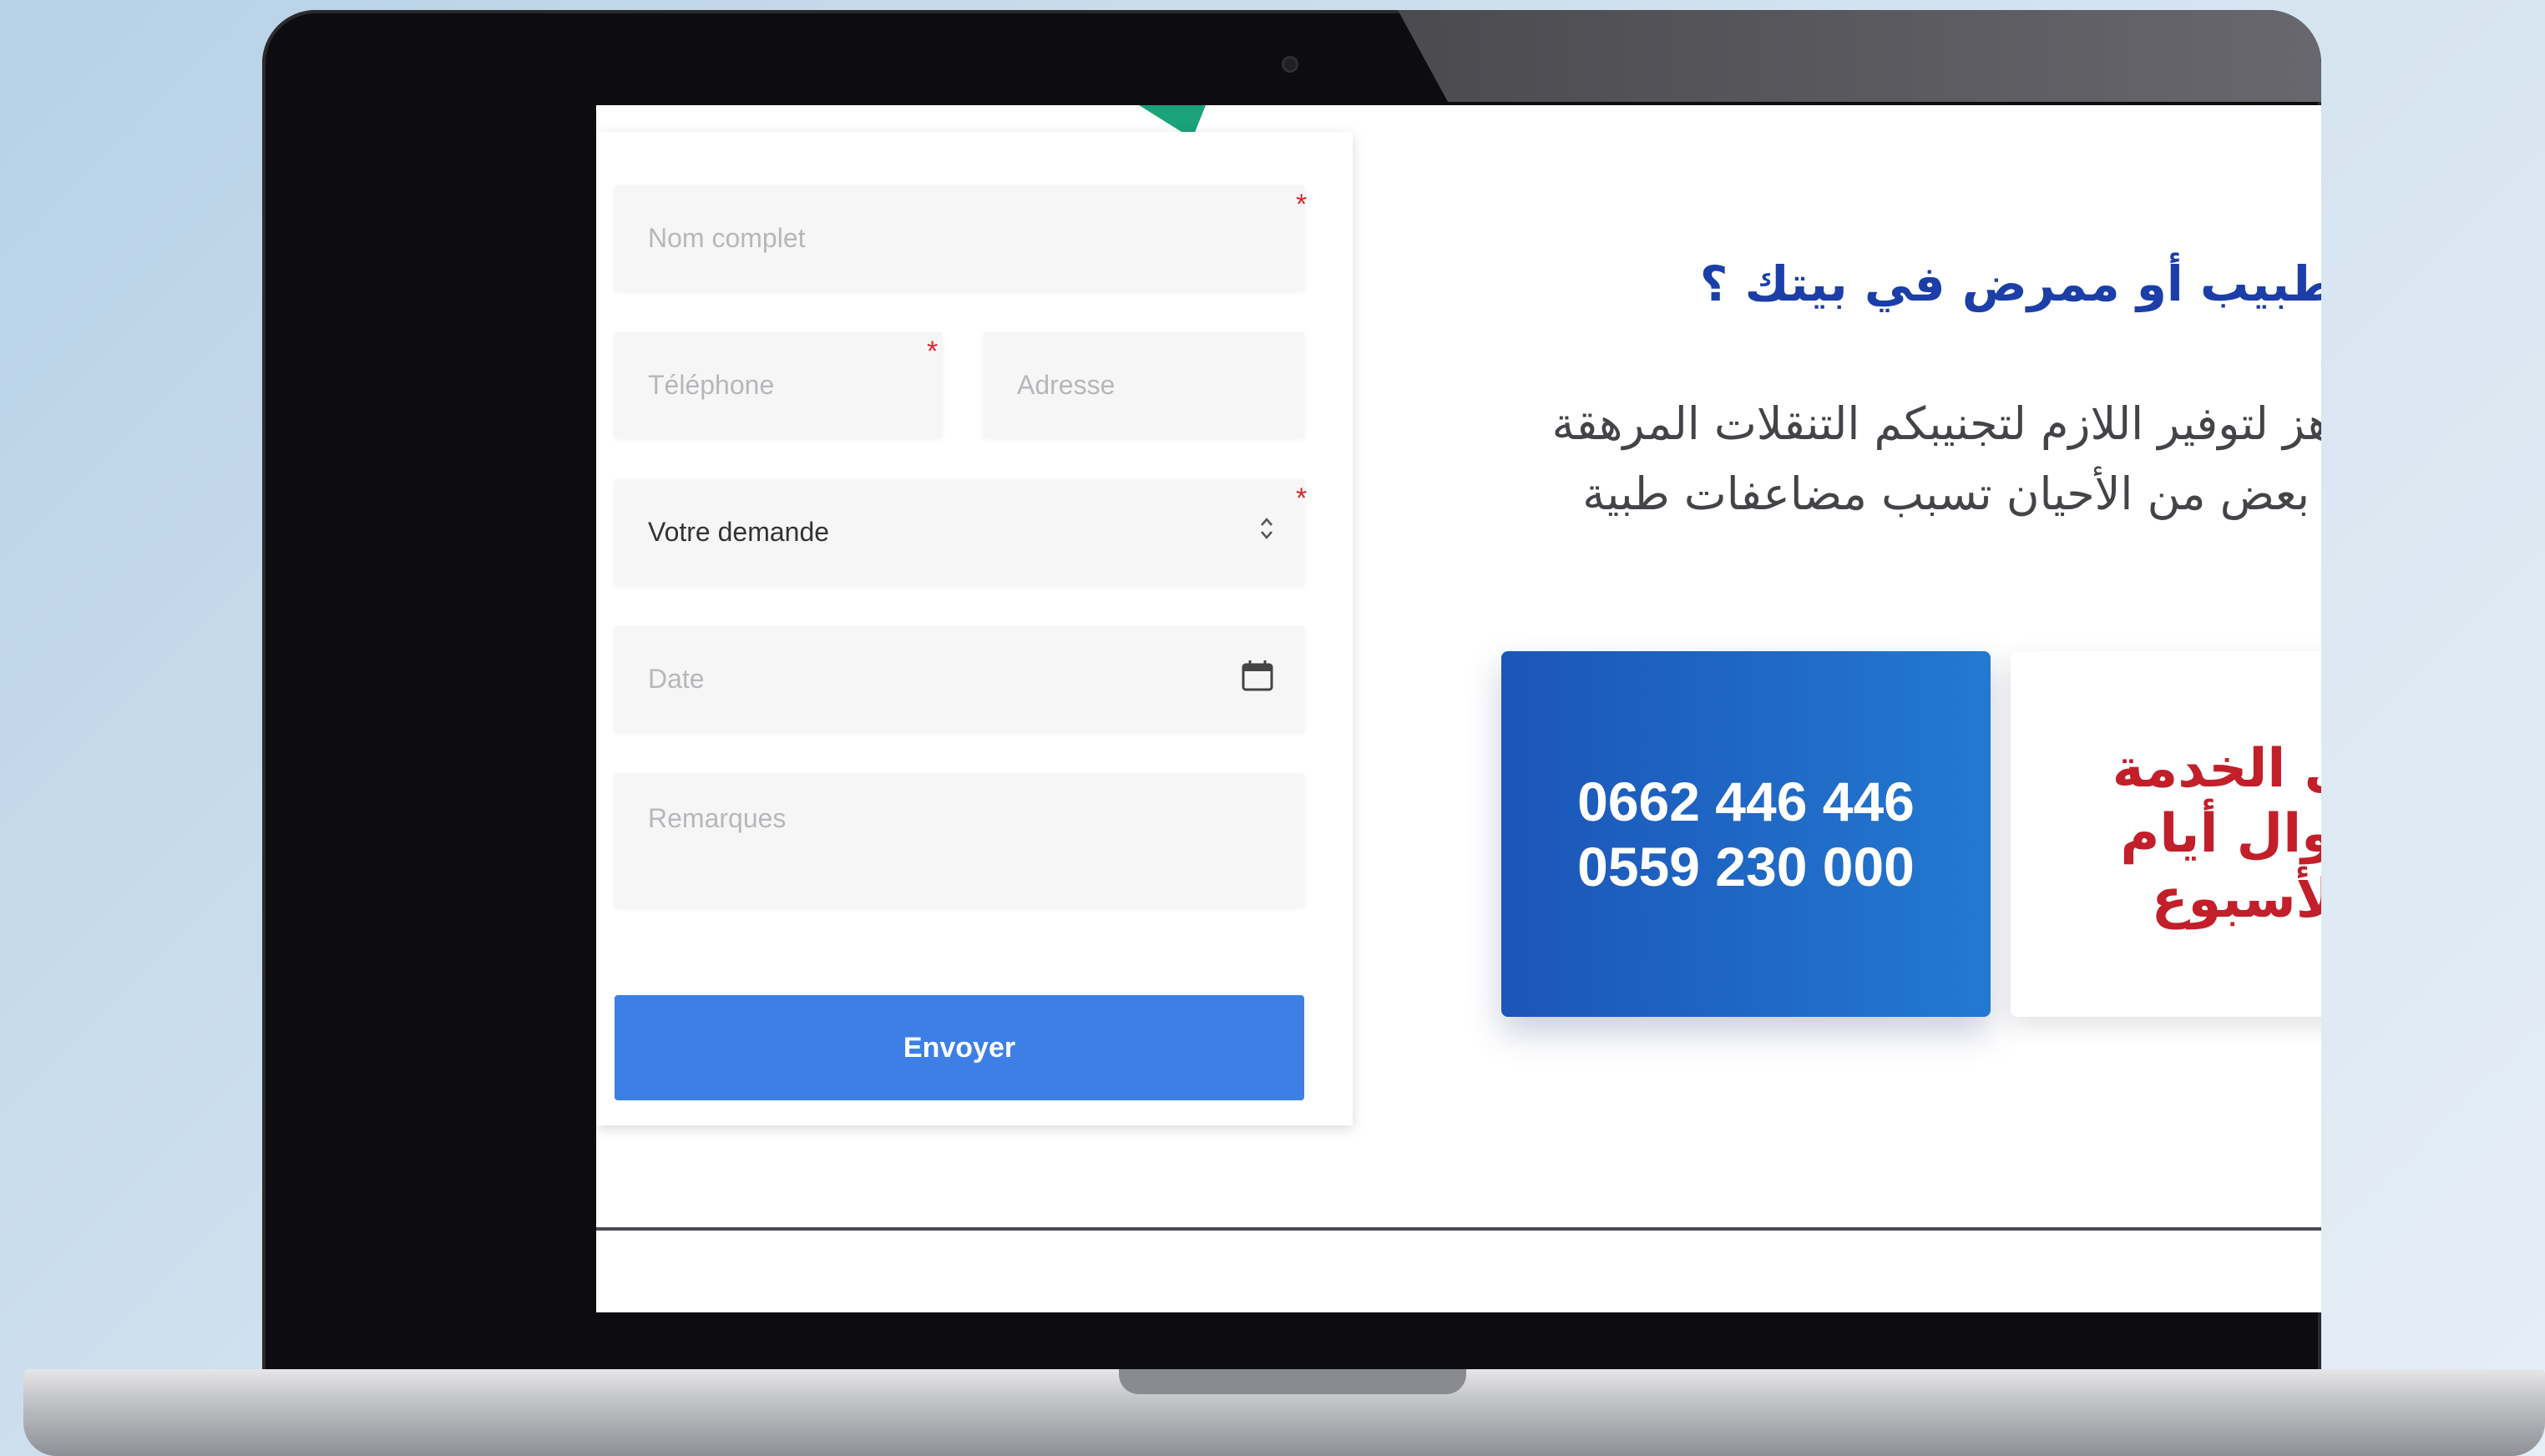  What do you see at coordinates (1746, 801) in the screenshot?
I see `phone-number-1: 0662 446 446` at bounding box center [1746, 801].